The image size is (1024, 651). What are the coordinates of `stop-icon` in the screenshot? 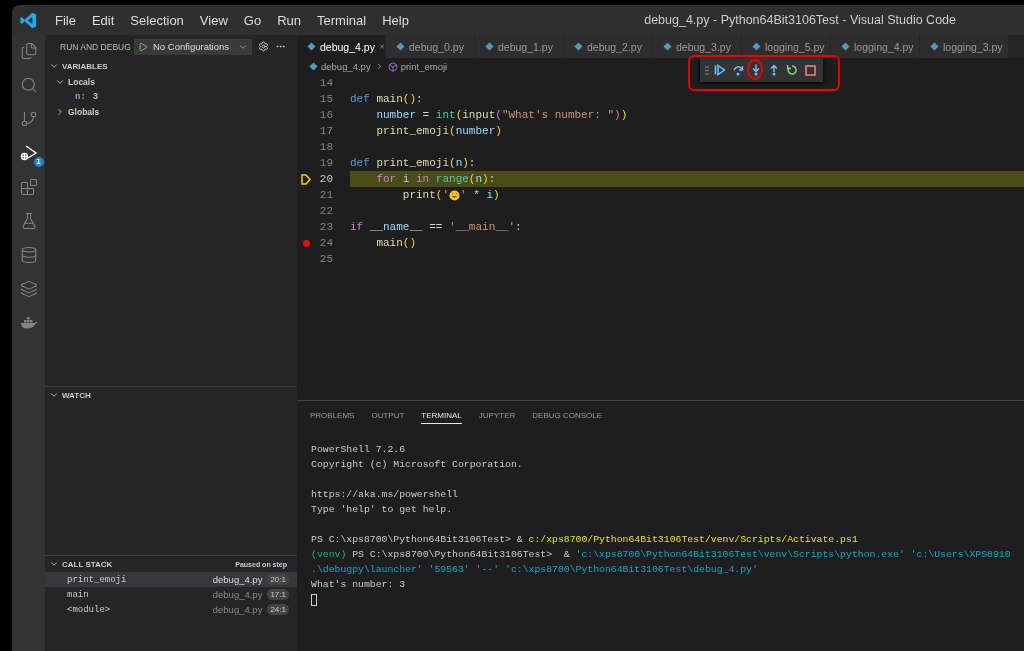 It's located at (810, 70).